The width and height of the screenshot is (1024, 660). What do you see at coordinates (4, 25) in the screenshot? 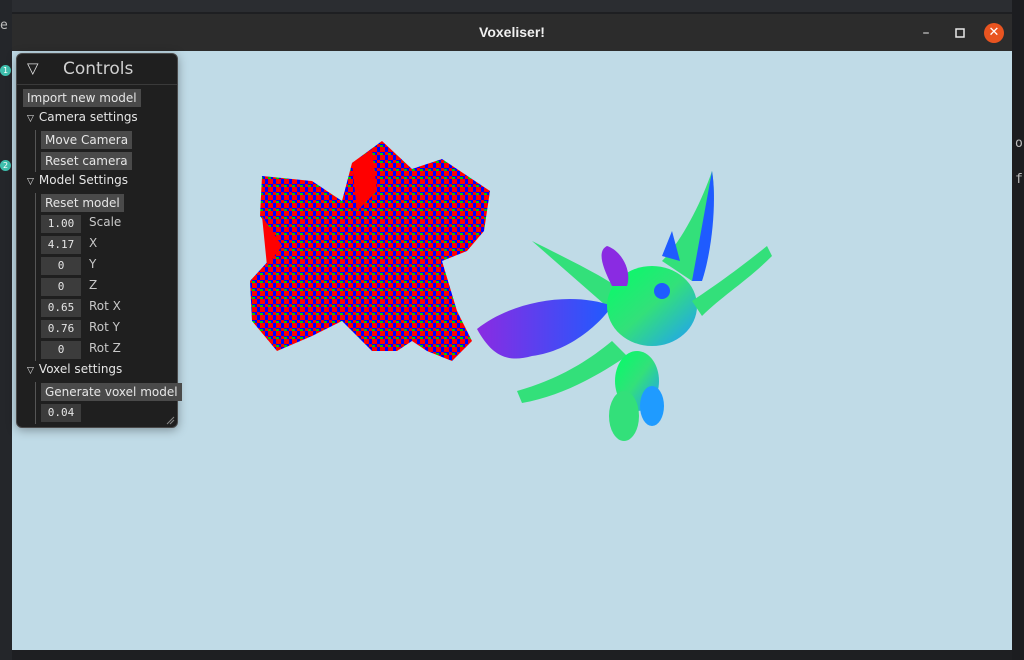
I see `background-text: e` at bounding box center [4, 25].